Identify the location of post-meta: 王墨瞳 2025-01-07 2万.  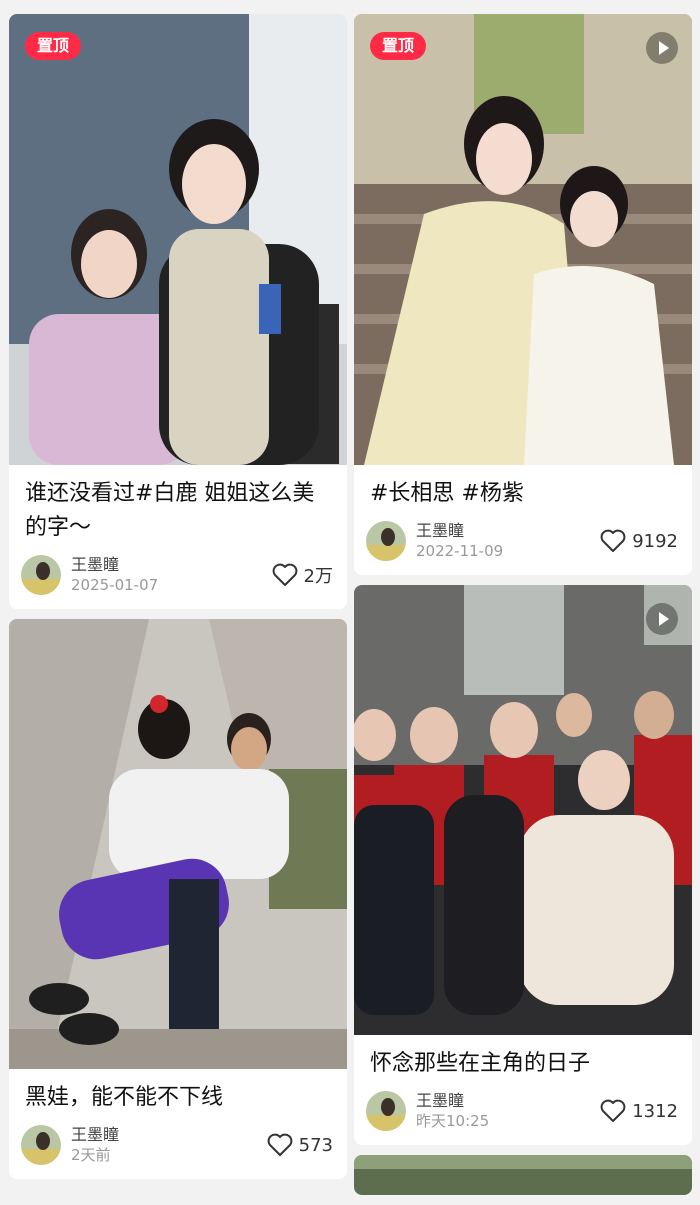
(178, 577).